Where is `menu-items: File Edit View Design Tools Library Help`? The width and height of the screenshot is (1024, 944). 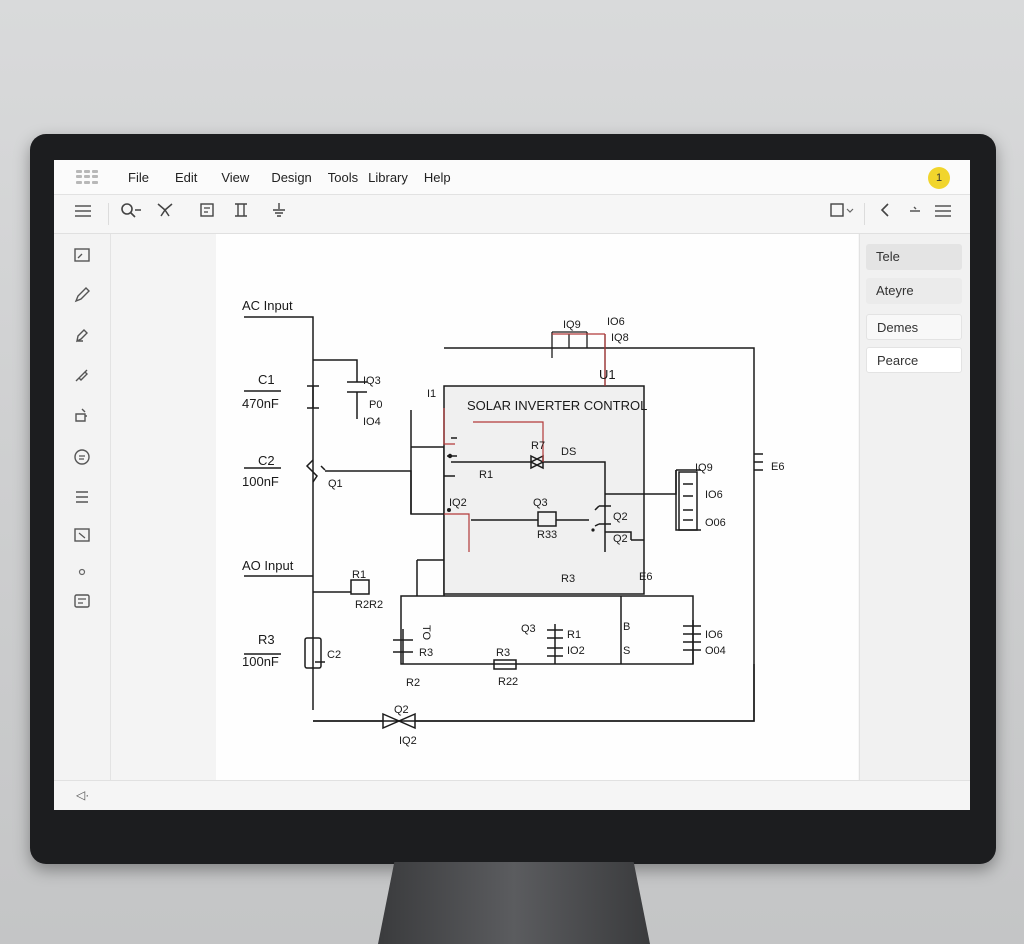 menu-items: File Edit View Design Tools Library Help is located at coordinates (284, 177).